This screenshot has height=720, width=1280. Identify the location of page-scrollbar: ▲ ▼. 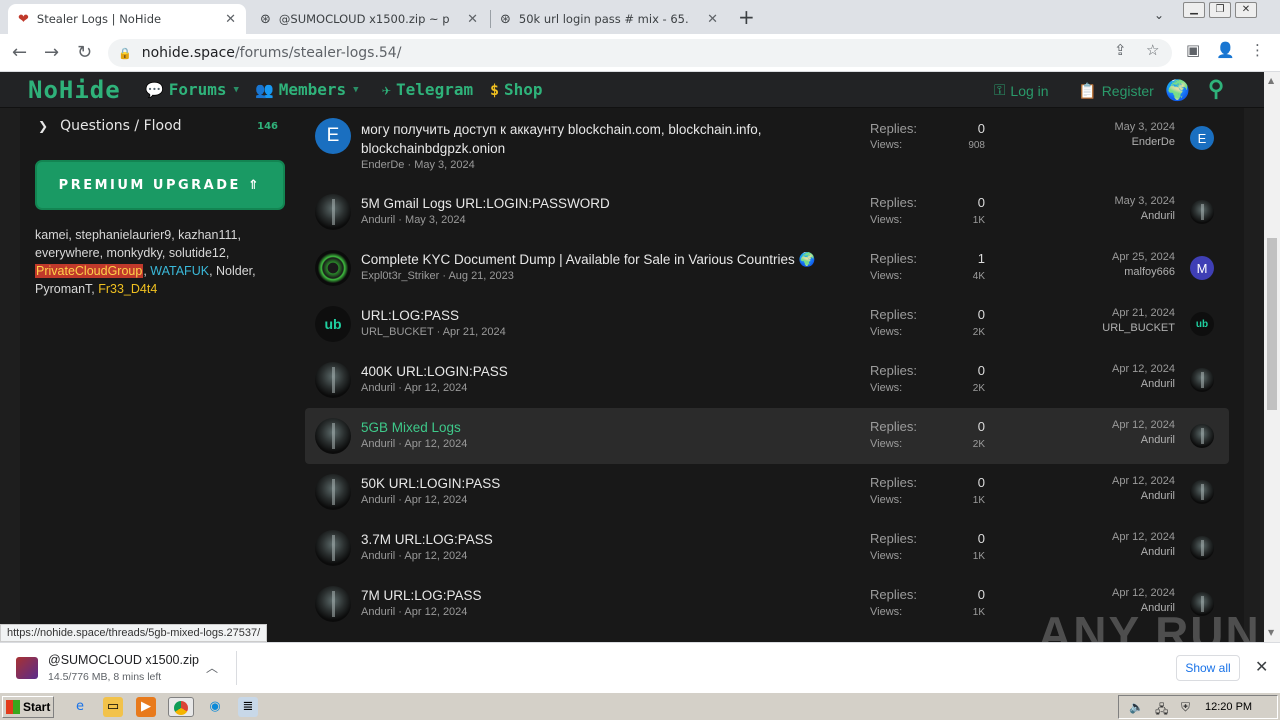
(1272, 357).